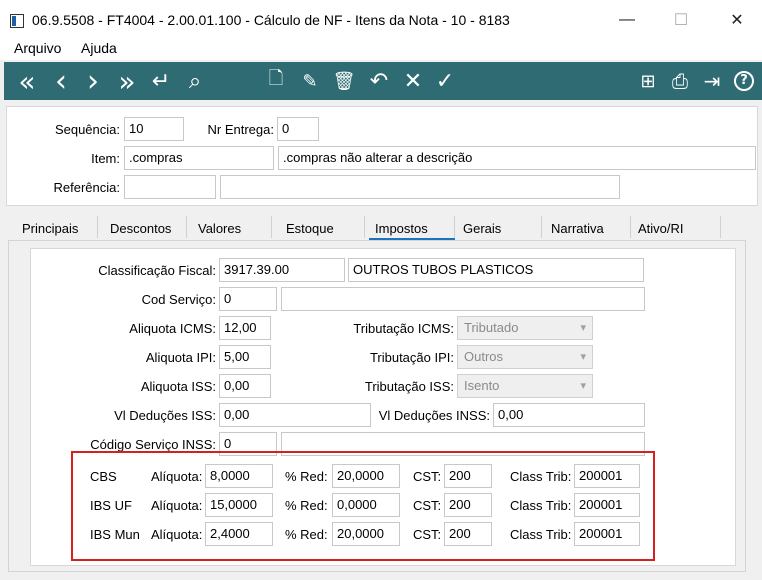  I want to click on menu-arquivo: Arquivo, so click(37, 48).